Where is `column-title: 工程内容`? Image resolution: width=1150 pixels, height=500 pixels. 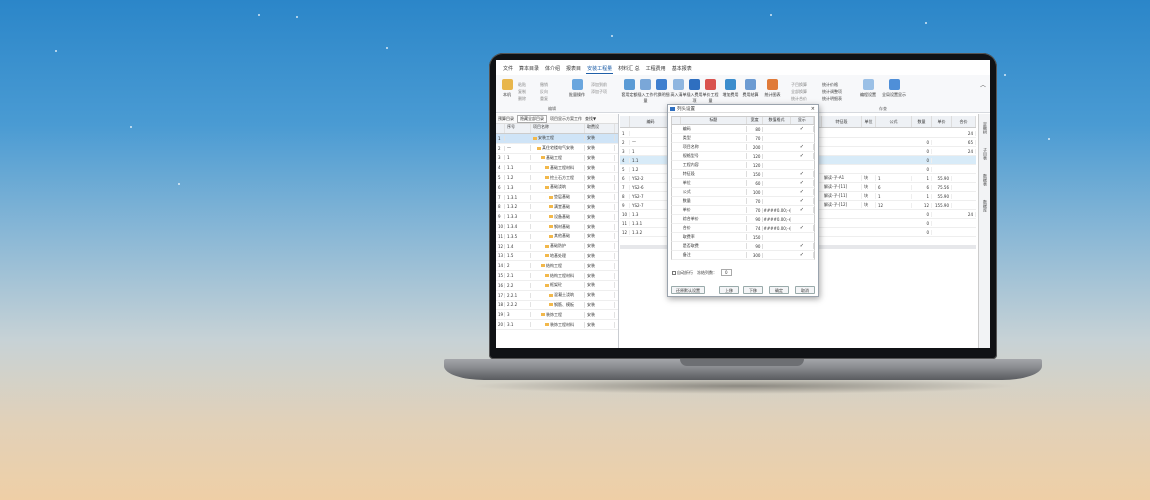
column-title: 工程内容 is located at coordinates (714, 165).